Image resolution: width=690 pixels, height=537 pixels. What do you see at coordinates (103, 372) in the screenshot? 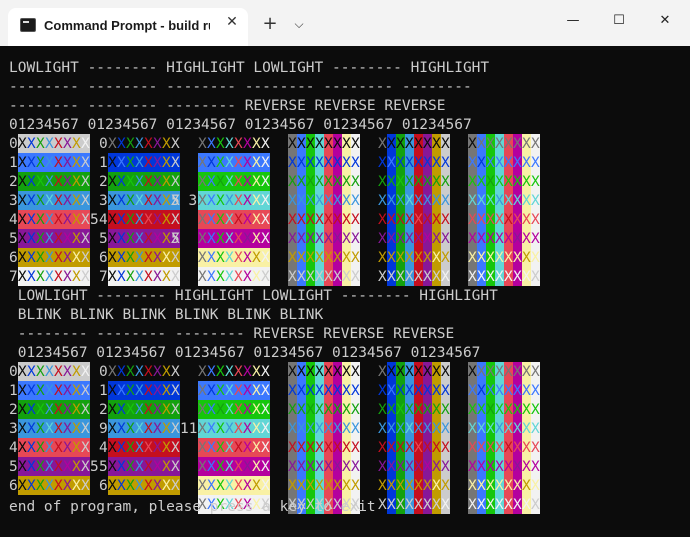
I see `row-label: 0` at bounding box center [103, 372].